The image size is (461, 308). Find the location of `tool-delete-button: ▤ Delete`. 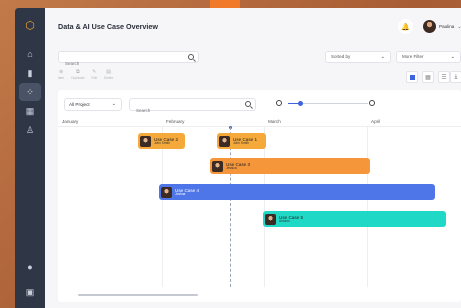

tool-delete-button: ▤ Delete is located at coordinates (108, 74).